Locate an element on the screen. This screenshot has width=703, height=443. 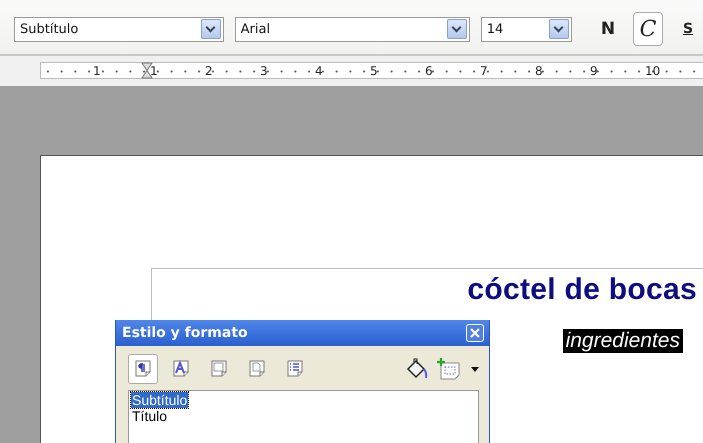
ruler-number: 7 is located at coordinates (484, 71).